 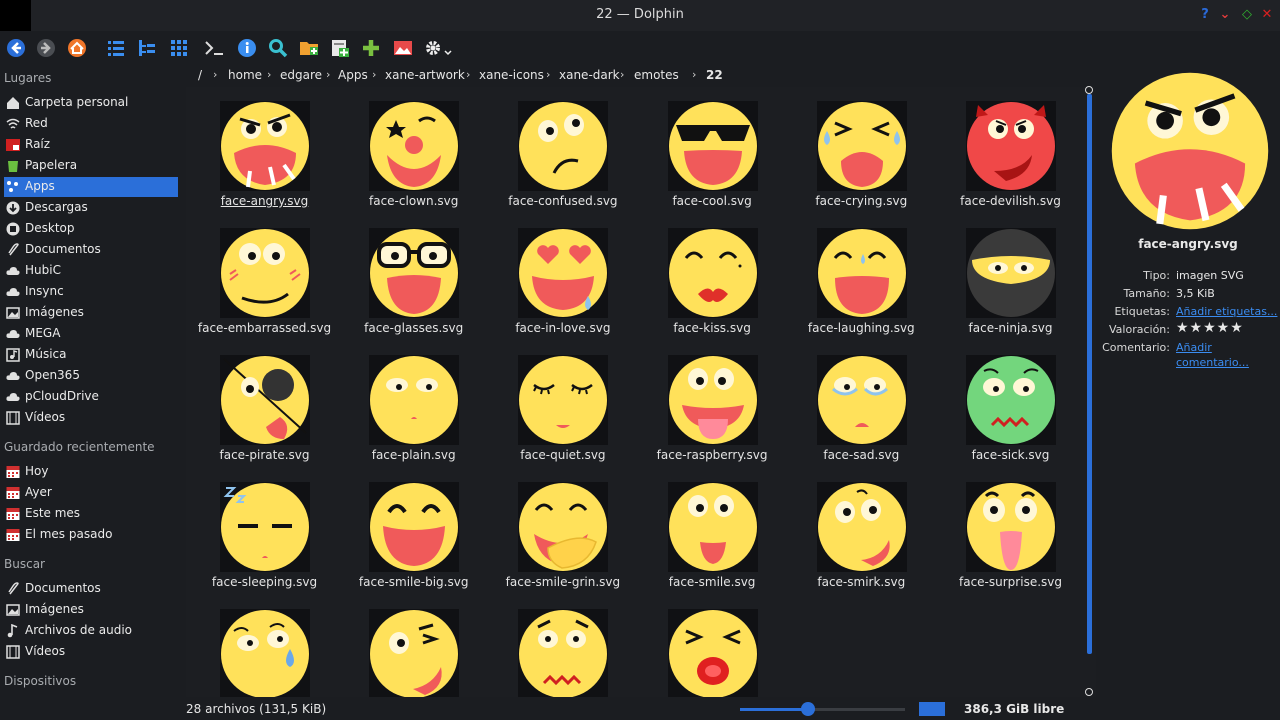 I want to click on sidebar-item-ayer: Ayer, so click(x=91, y=493).